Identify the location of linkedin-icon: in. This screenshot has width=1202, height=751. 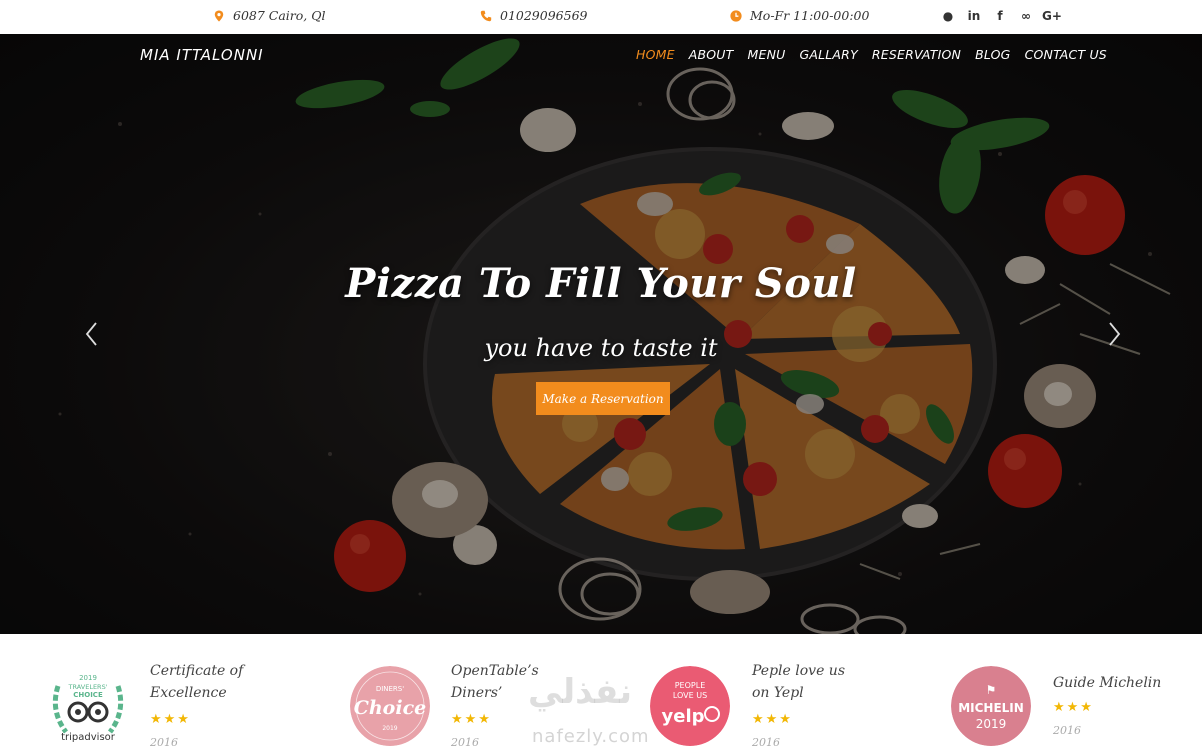
(974, 16).